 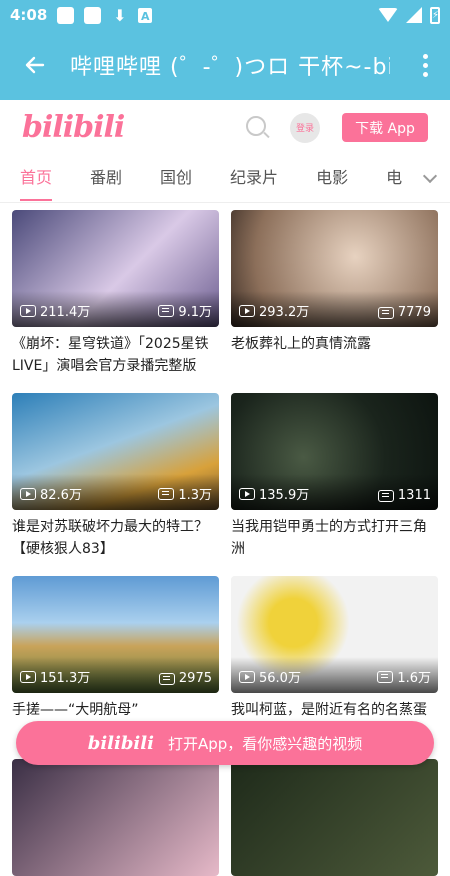 I want to click on tab-movie: 电影, so click(x=332, y=178).